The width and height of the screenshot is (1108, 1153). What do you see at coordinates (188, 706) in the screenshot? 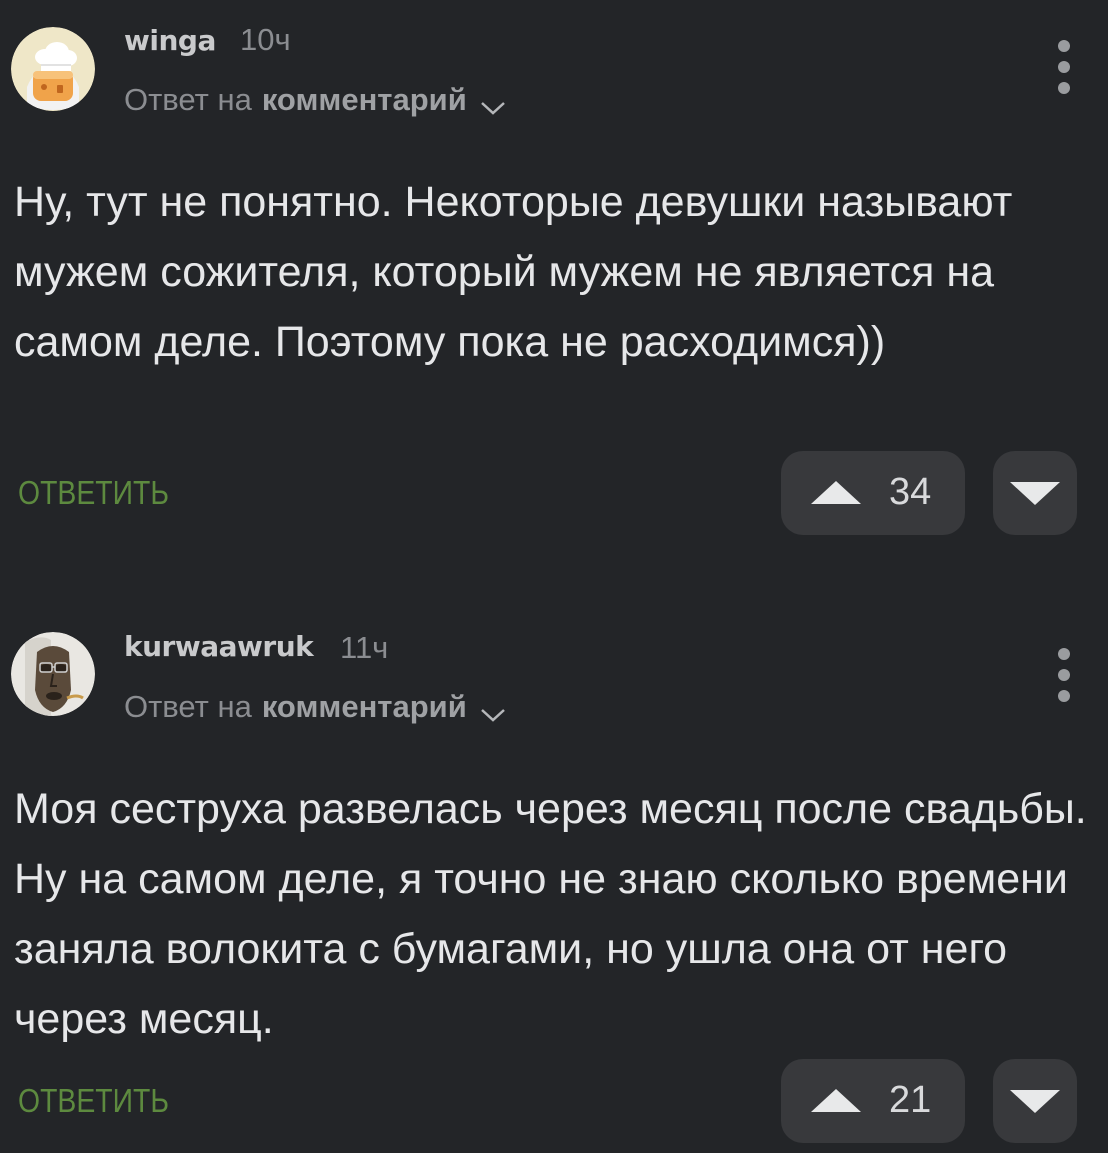
I see `reply-to-prefix: Ответ на` at bounding box center [188, 706].